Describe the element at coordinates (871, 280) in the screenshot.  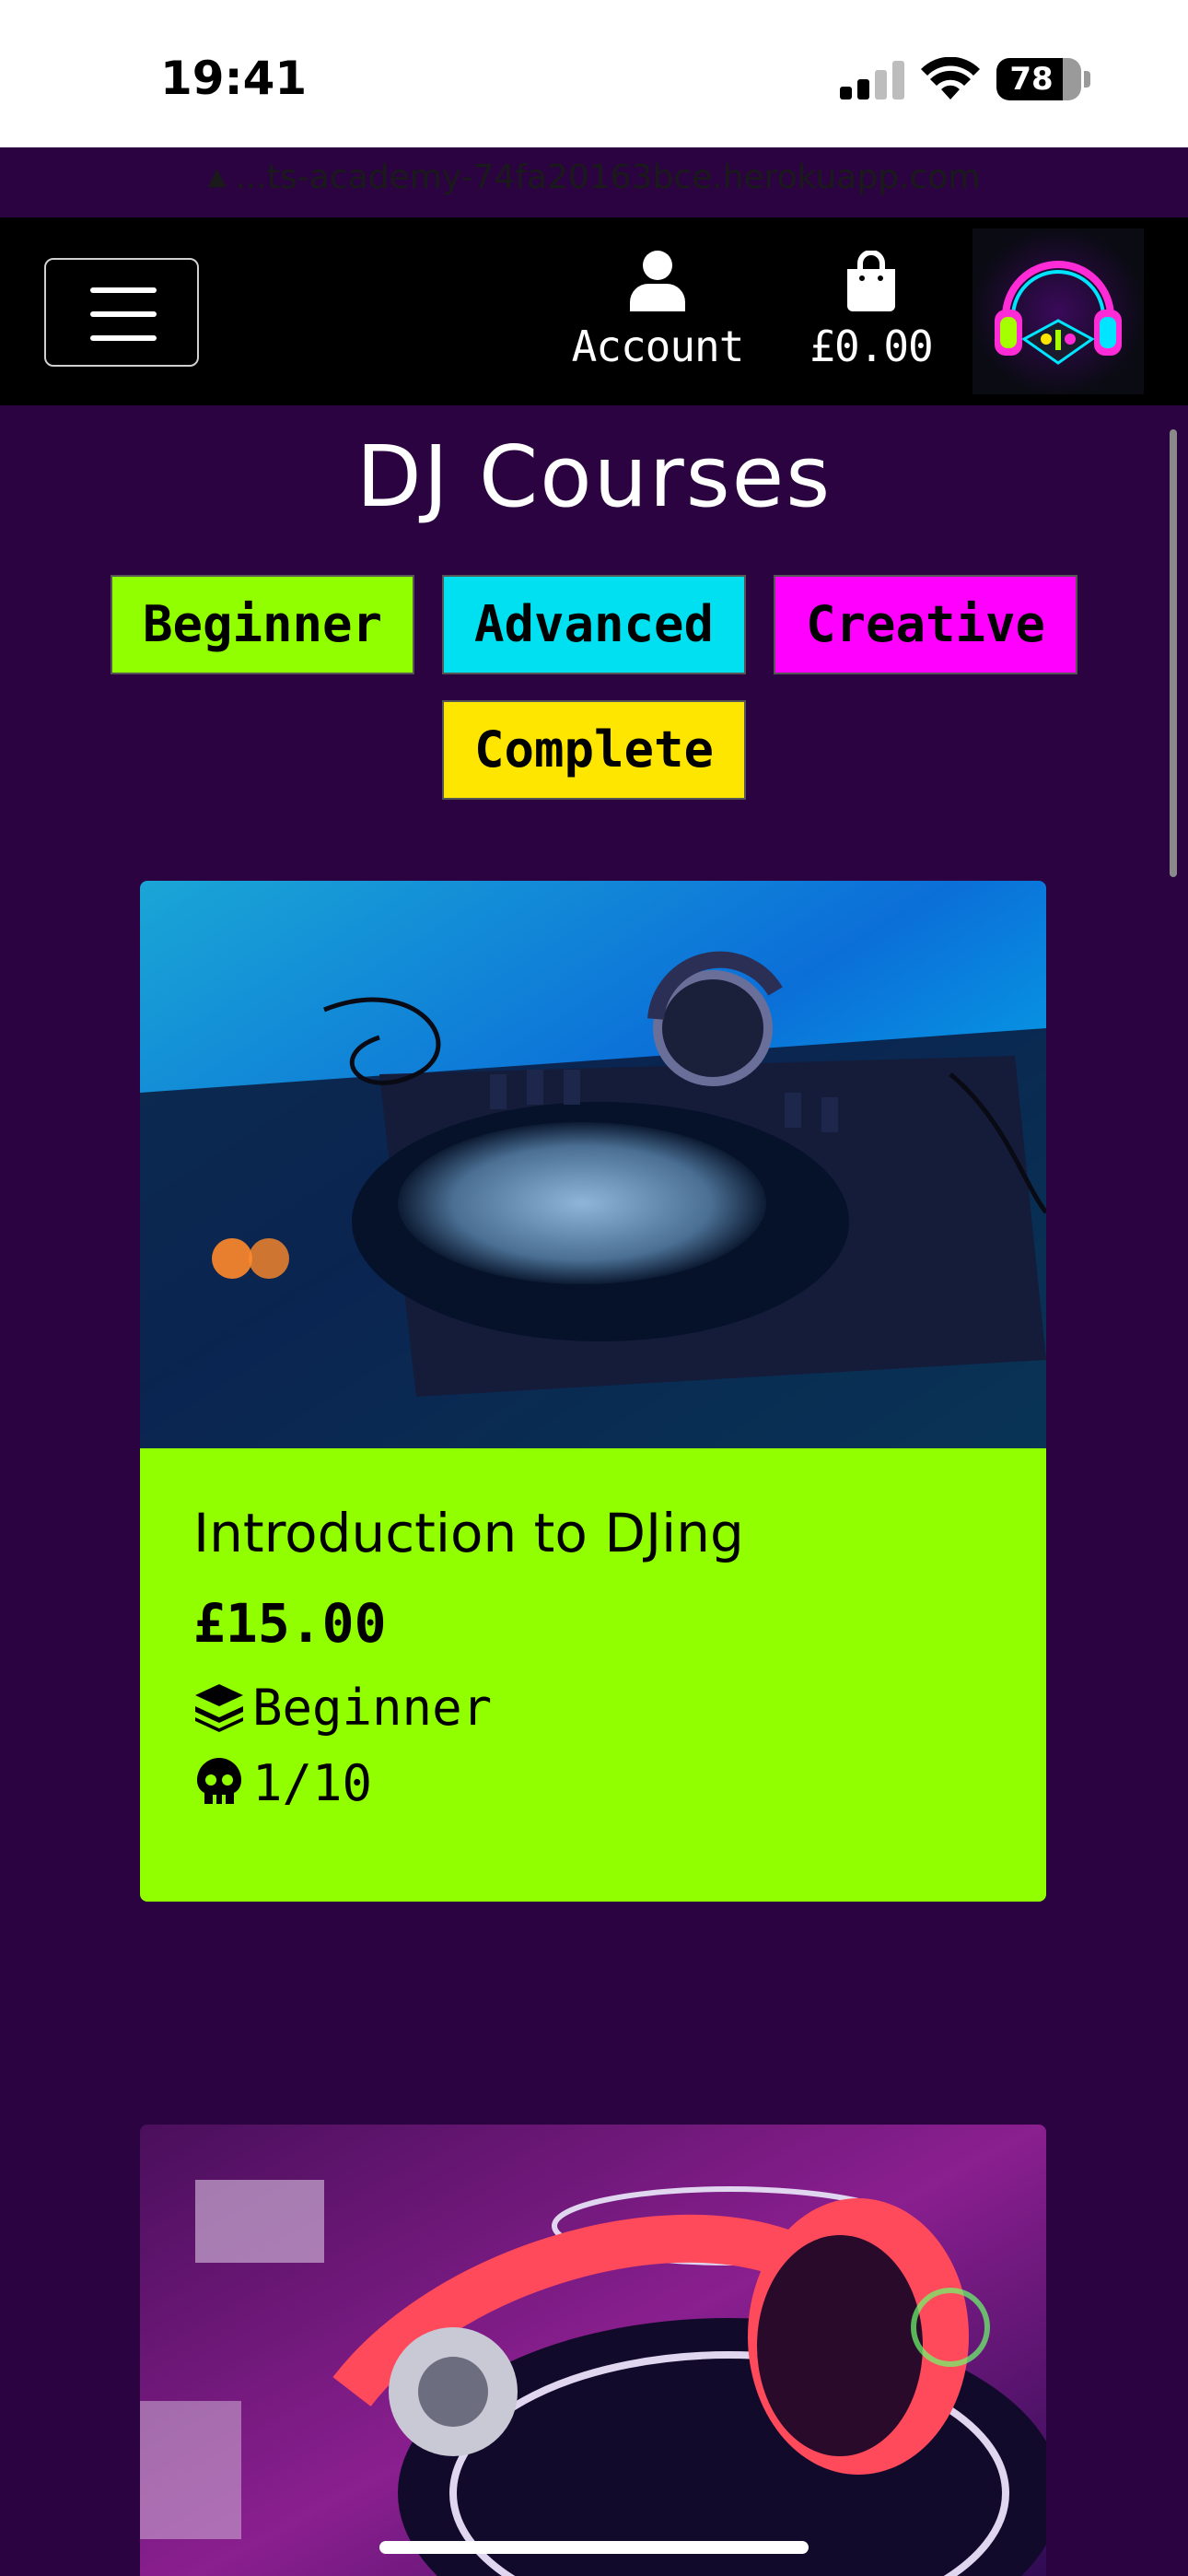
I see `shopping-bag-icon` at that location.